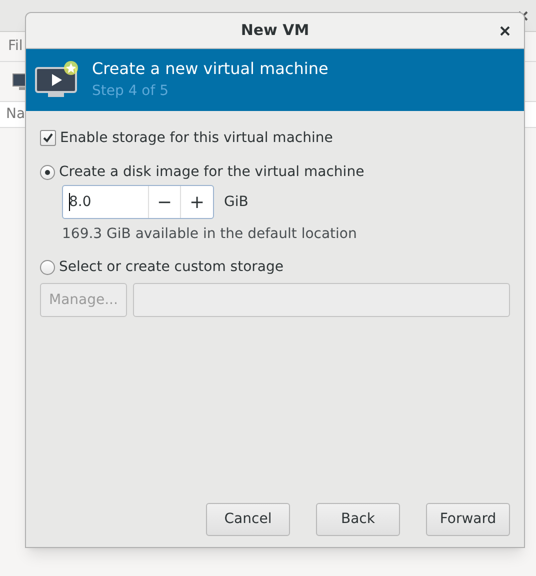 The height and width of the screenshot is (576, 536). Describe the element at coordinates (211, 172) in the screenshot. I see `radio-label: Create a disk image for the virtual machine` at that location.